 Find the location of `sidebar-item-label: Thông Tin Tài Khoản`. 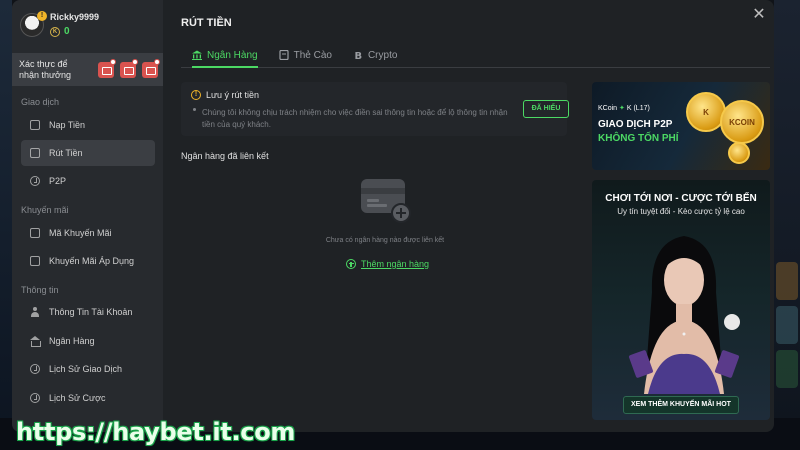

sidebar-item-label: Thông Tin Tài Khoản is located at coordinates (91, 312).